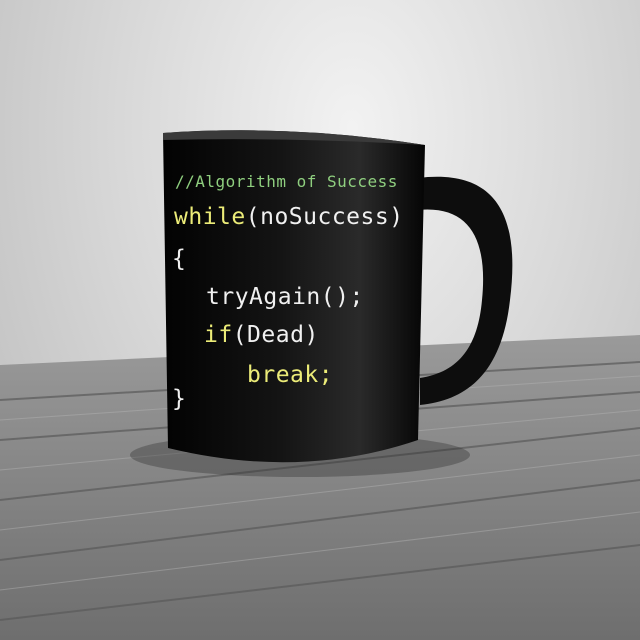 The width and height of the screenshot is (640, 640). I want to click on mug-handle, so click(465, 290).